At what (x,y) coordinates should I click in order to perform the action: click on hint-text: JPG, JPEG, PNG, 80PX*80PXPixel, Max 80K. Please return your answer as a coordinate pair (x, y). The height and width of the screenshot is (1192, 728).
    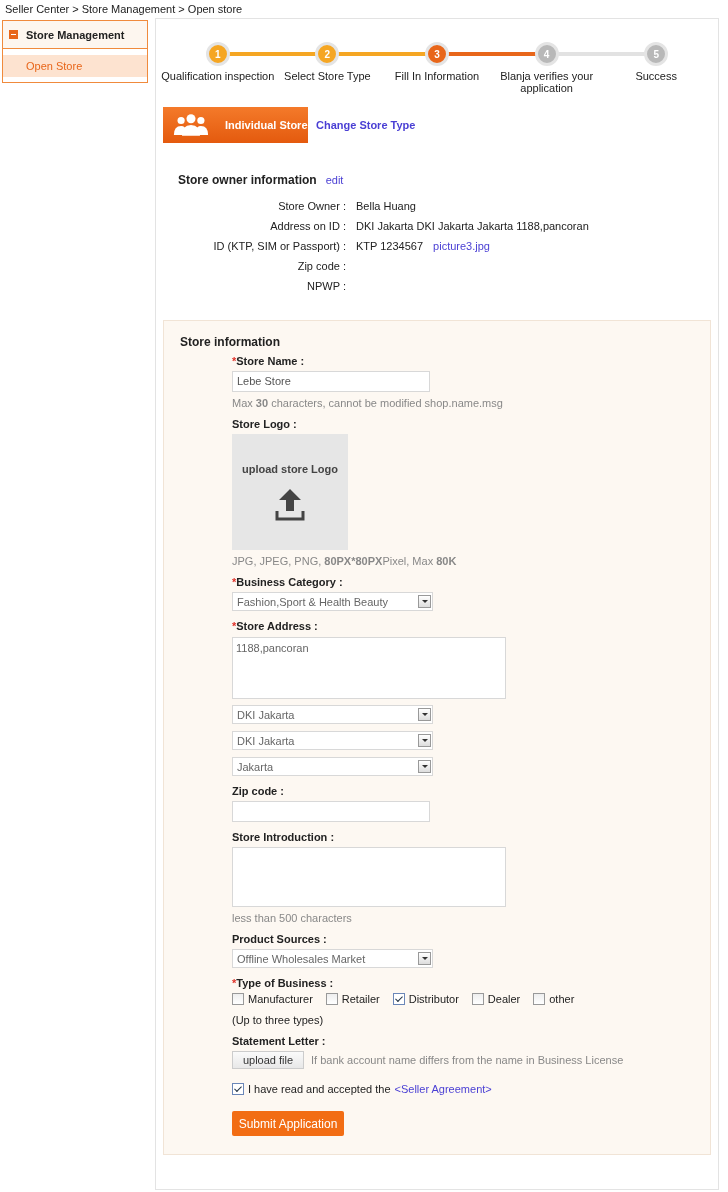
    Looking at the image, I should click on (345, 561).